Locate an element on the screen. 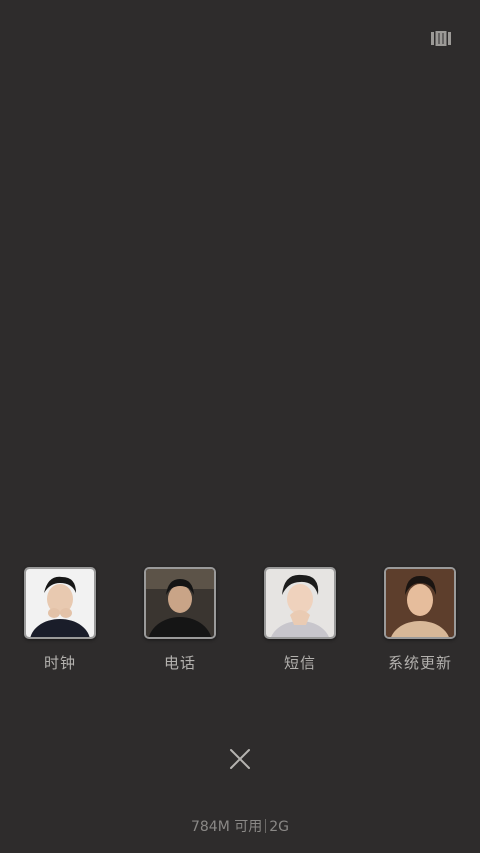 The height and width of the screenshot is (853, 480). recent-app-clock: 时钟 is located at coordinates (60, 622).